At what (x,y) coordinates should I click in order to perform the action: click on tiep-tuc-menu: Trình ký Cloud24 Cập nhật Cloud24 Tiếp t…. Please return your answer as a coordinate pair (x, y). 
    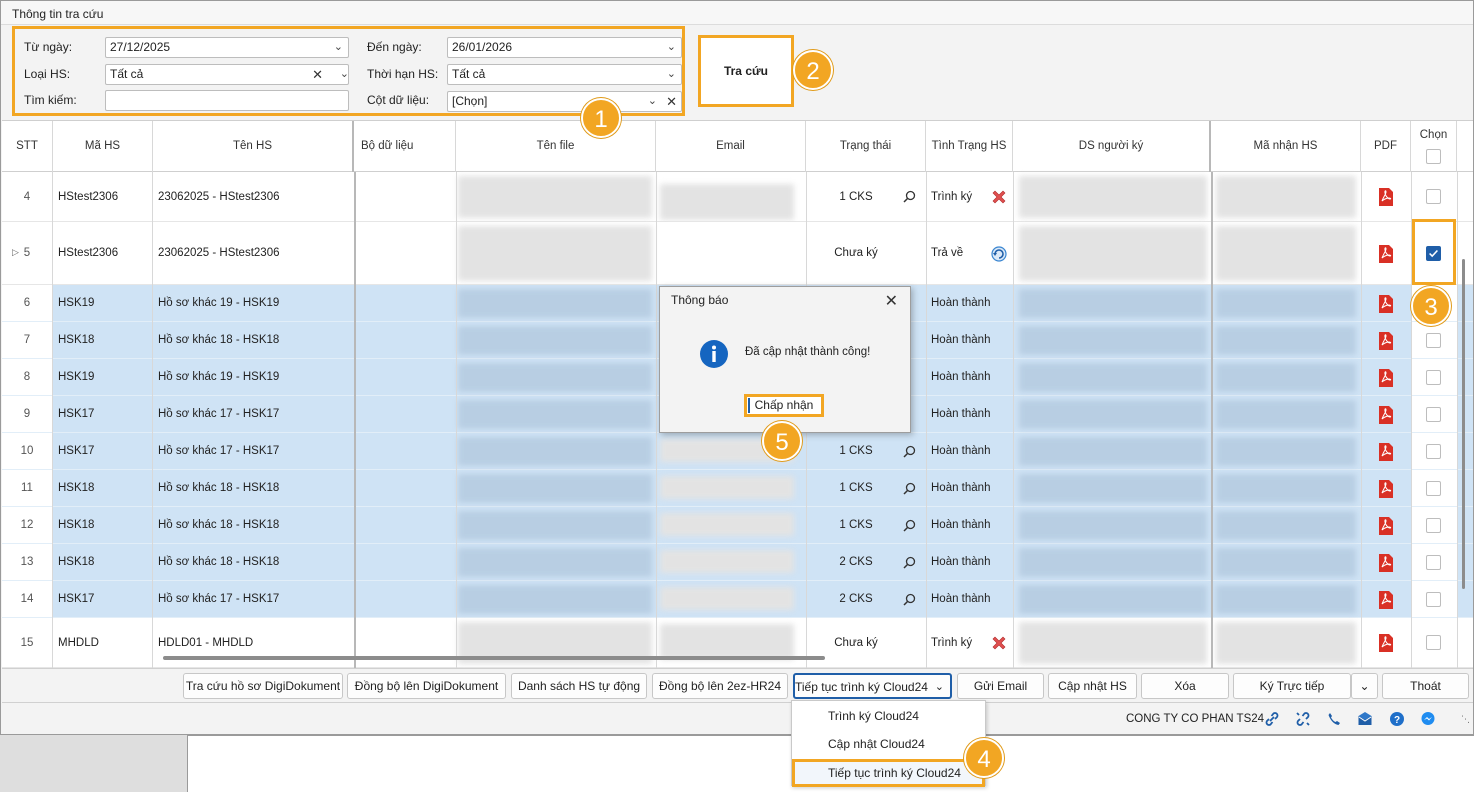
    Looking at the image, I should click on (888, 743).